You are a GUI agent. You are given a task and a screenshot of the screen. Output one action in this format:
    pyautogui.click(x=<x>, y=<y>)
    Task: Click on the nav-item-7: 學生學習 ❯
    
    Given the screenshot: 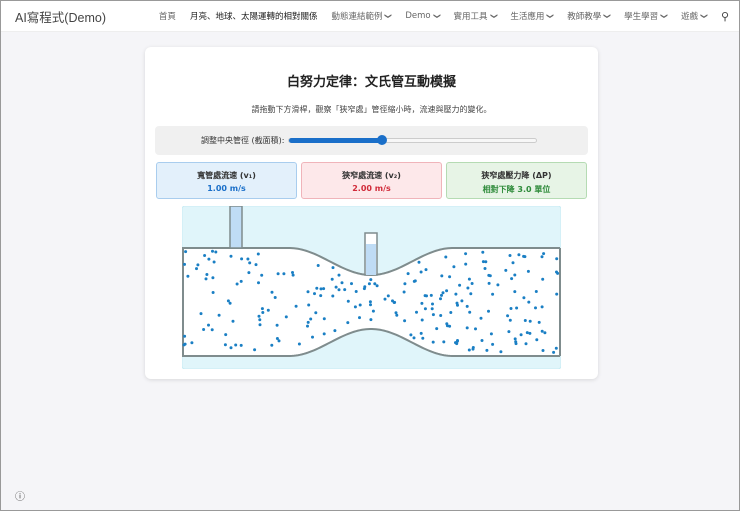 What is the action you would take?
    pyautogui.click(x=646, y=16)
    